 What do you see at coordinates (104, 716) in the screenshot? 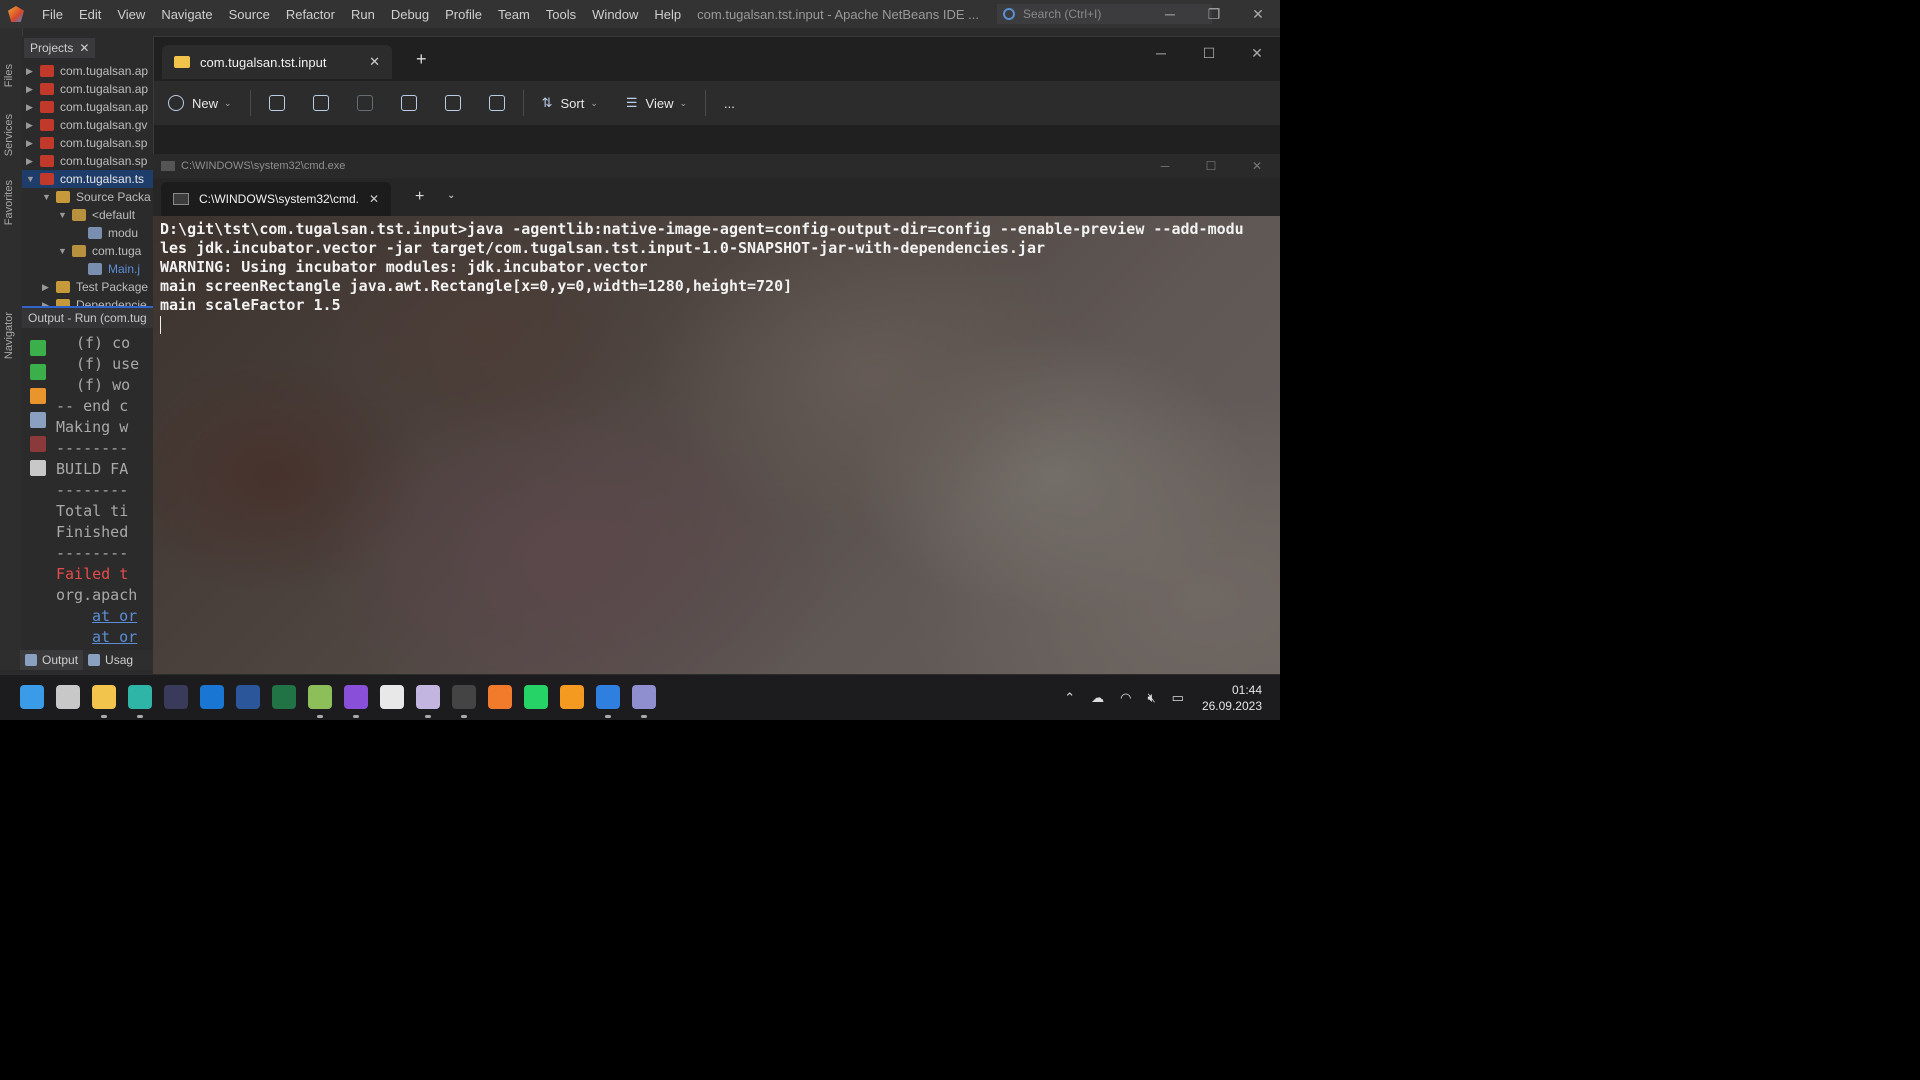
I see `running-indicator` at bounding box center [104, 716].